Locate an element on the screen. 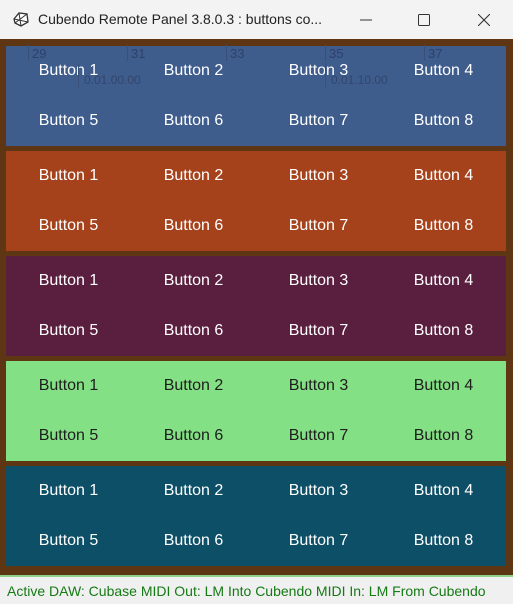 The height and width of the screenshot is (604, 513). maximize-icon is located at coordinates (424, 19).